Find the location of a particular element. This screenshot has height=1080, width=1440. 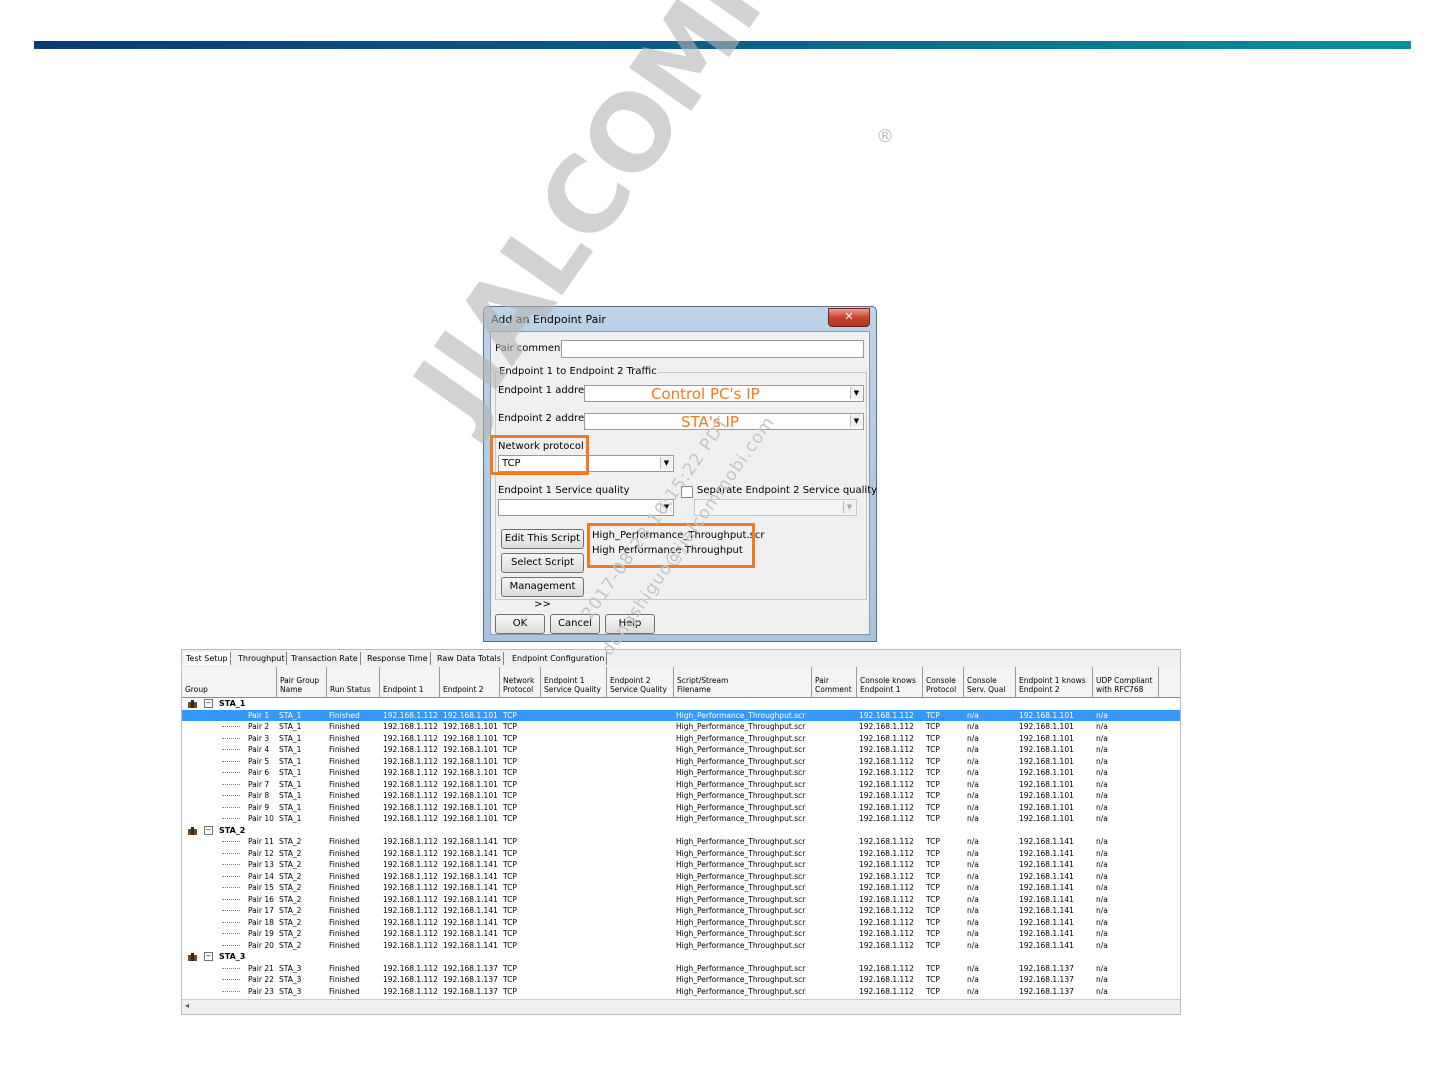

column-header-service-quality: Endpoint 1 Service Quality is located at coordinates (574, 682).